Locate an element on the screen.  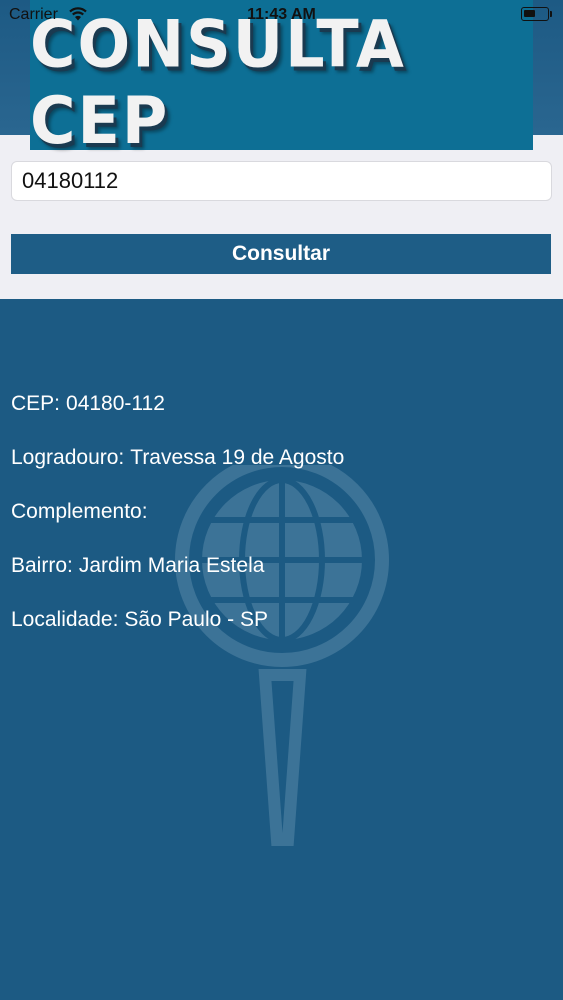
result-localidade: Localidade: São Paulo - SP is located at coordinates (177, 635).